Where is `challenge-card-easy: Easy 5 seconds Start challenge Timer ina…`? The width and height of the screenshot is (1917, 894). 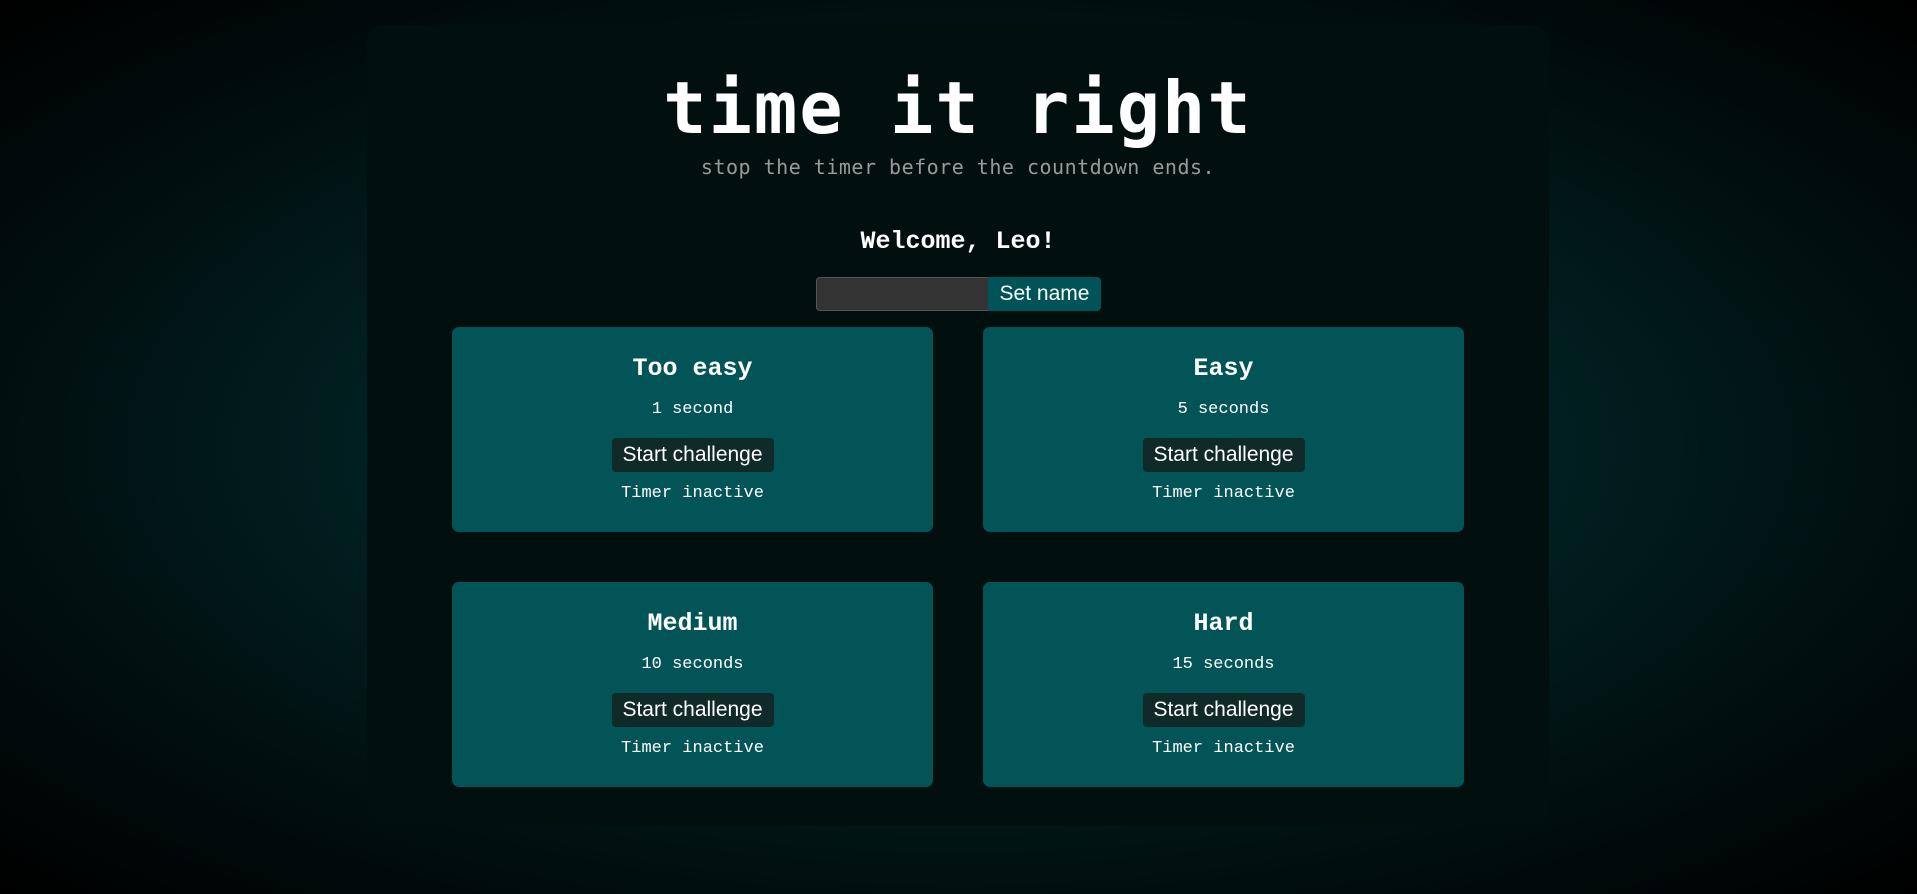 challenge-card-easy: Easy 5 seconds Start challenge Timer ina… is located at coordinates (1223, 429).